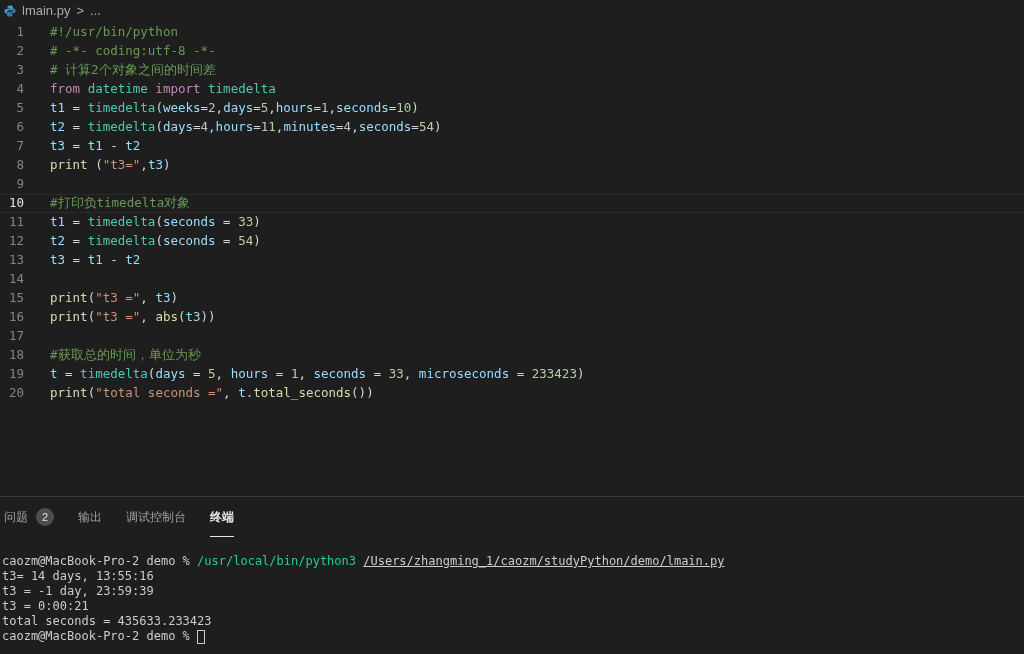  What do you see at coordinates (264, 108) in the screenshot?
I see `code-number: 5` at bounding box center [264, 108].